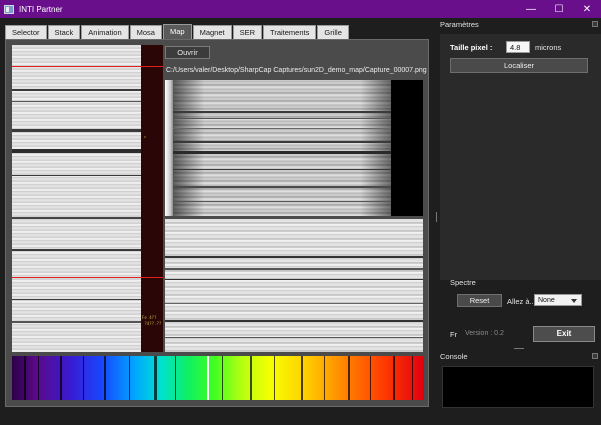 The height and width of the screenshot is (425, 601). What do you see at coordinates (484, 333) in the screenshot?
I see `version-label: Version : 0.2` at bounding box center [484, 333].